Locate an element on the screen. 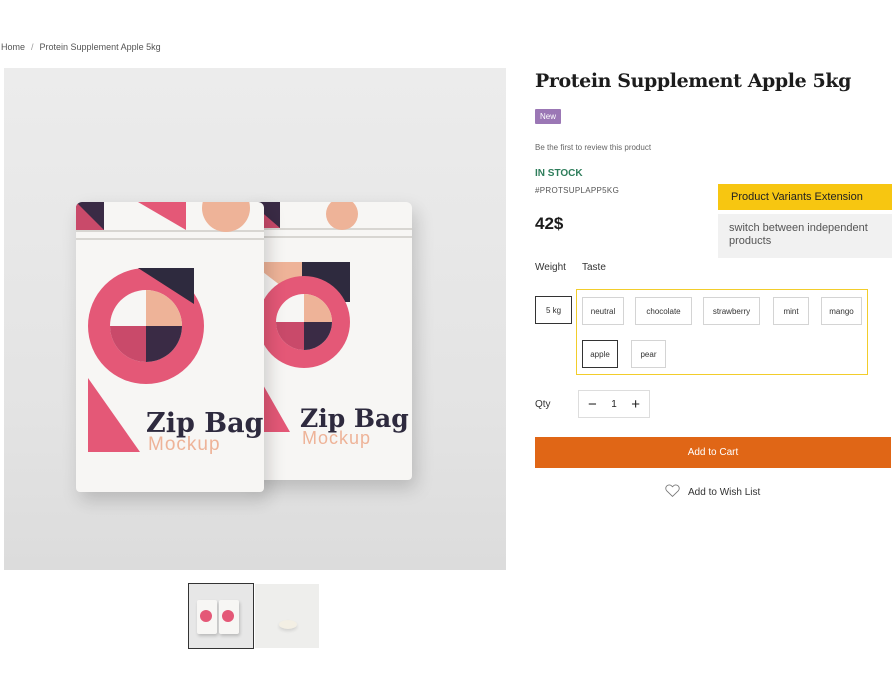  extension-description: switch between independent products is located at coordinates (805, 236).